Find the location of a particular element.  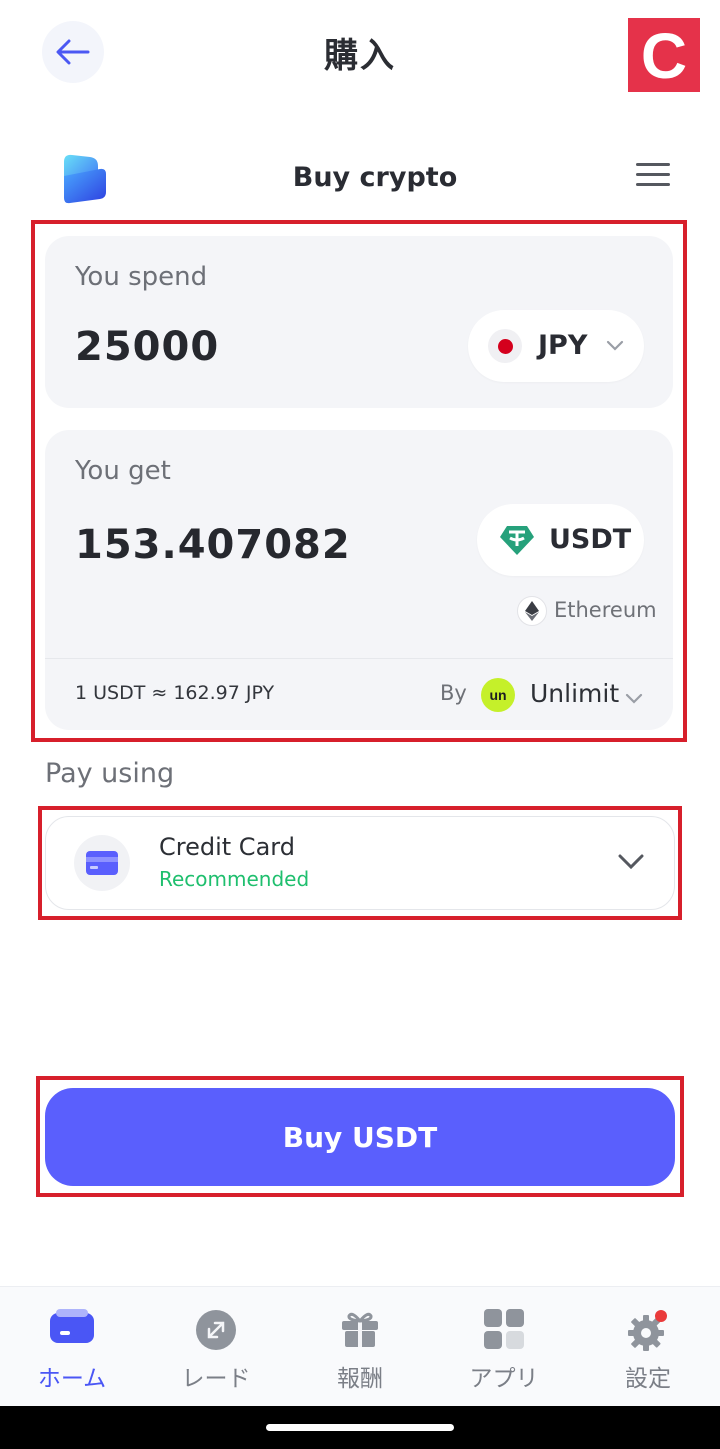

widget-title: Buy crypto is located at coordinates (375, 177).